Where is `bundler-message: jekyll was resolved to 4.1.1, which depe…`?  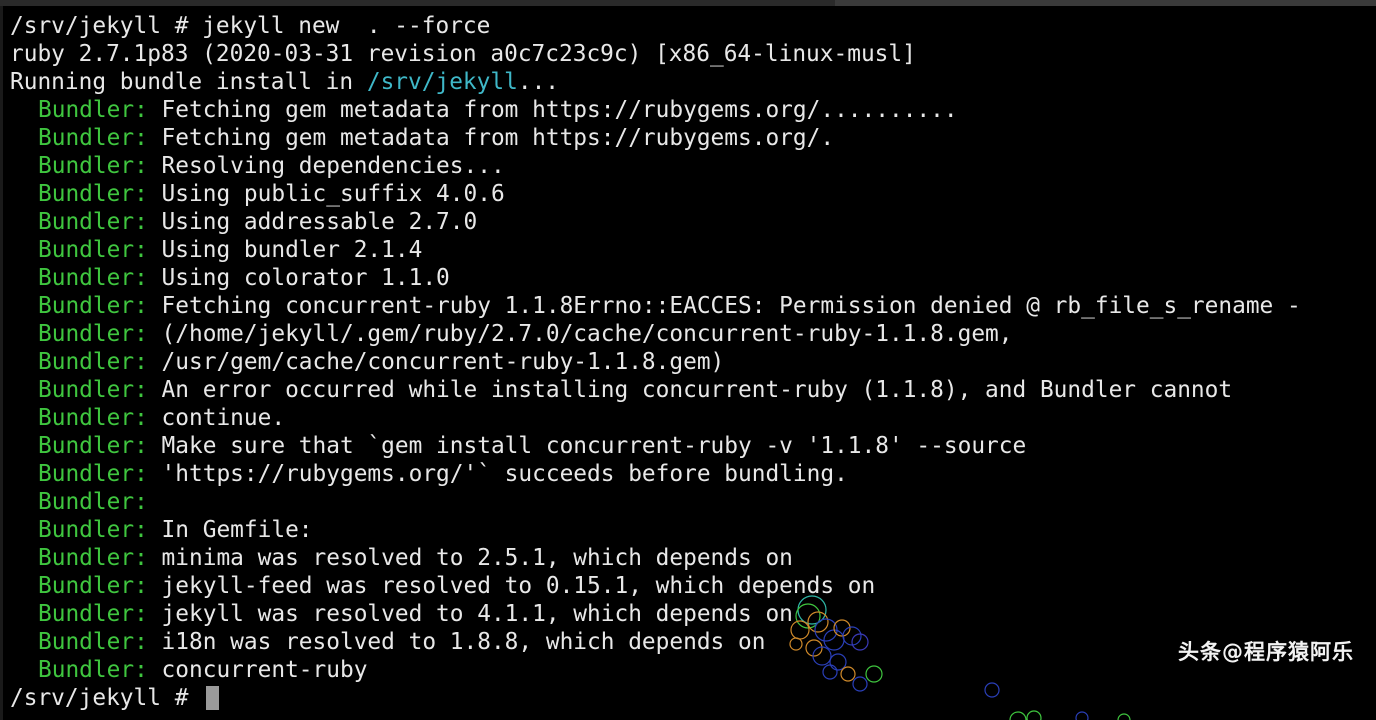 bundler-message: jekyll was resolved to 4.1.1, which depe… is located at coordinates (477, 614).